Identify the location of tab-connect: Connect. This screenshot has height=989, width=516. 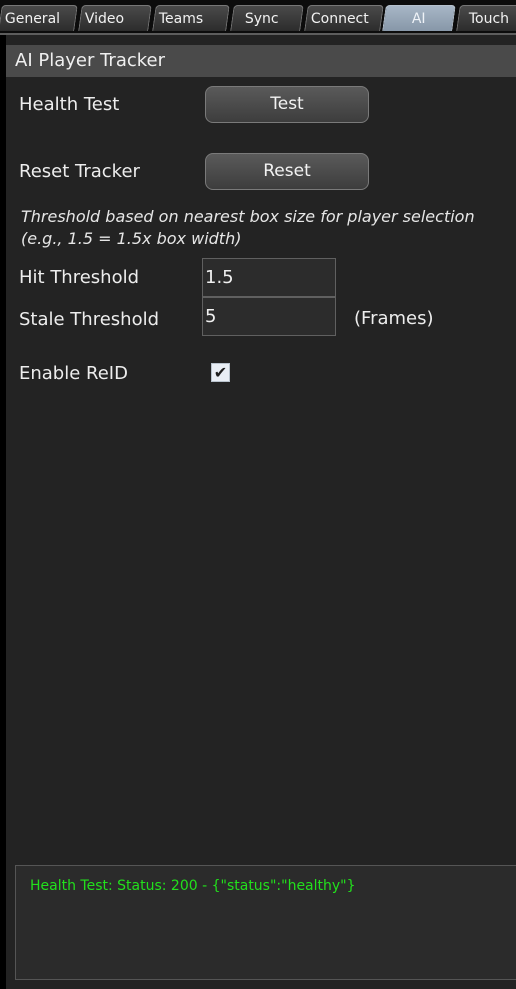
(344, 18).